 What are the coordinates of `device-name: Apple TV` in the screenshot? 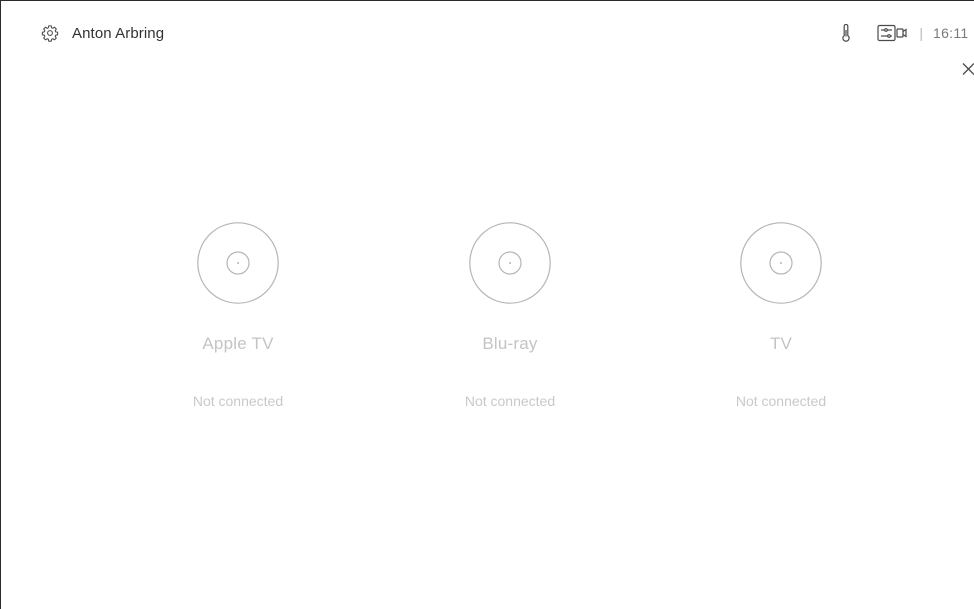 It's located at (238, 343).